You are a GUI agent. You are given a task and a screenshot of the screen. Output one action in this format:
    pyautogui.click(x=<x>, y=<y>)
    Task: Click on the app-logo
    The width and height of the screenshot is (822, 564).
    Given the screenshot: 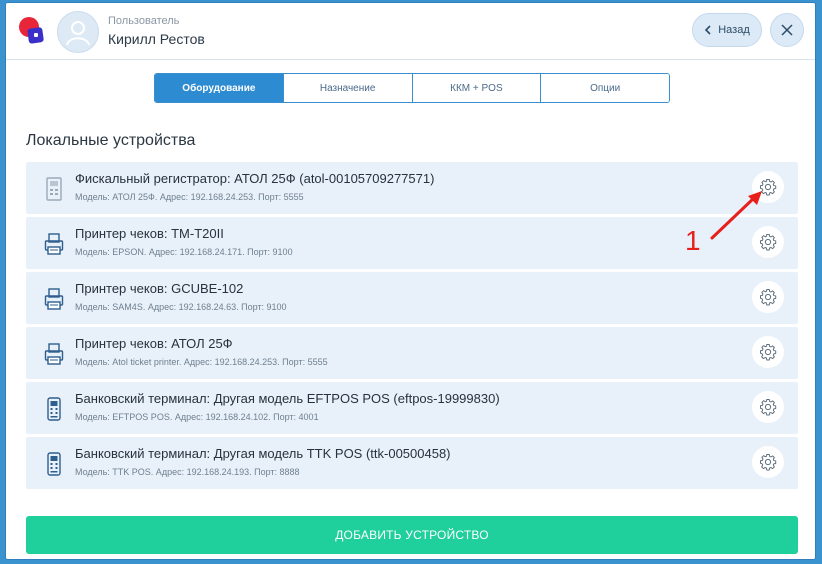 What is the action you would take?
    pyautogui.click(x=31, y=30)
    